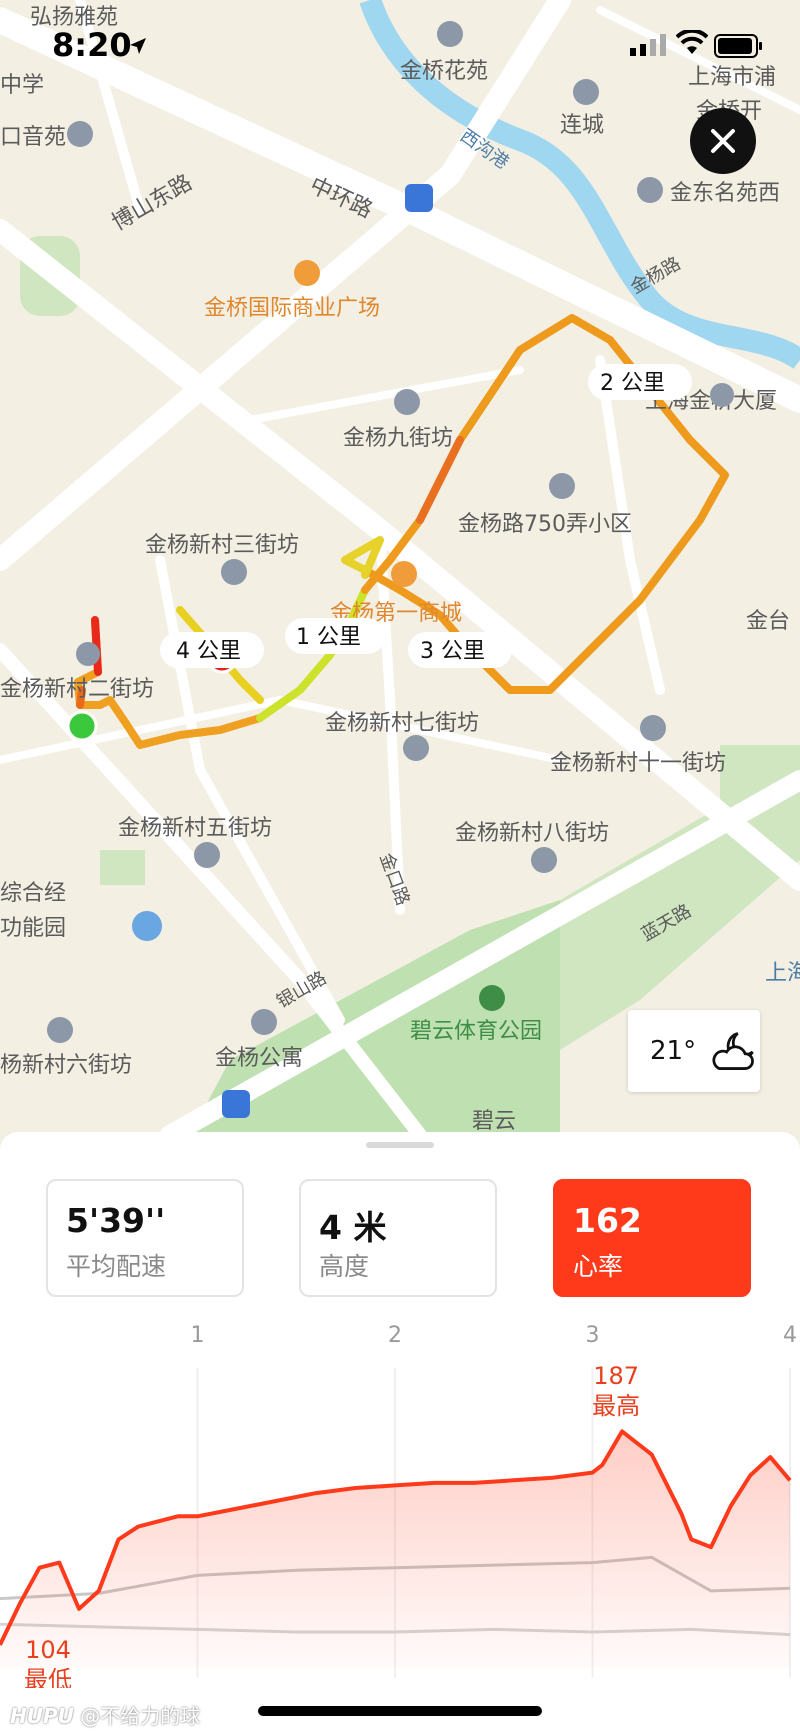 Image resolution: width=800 pixels, height=1731 pixels. I want to click on x-tick-label: 3, so click(593, 1335).